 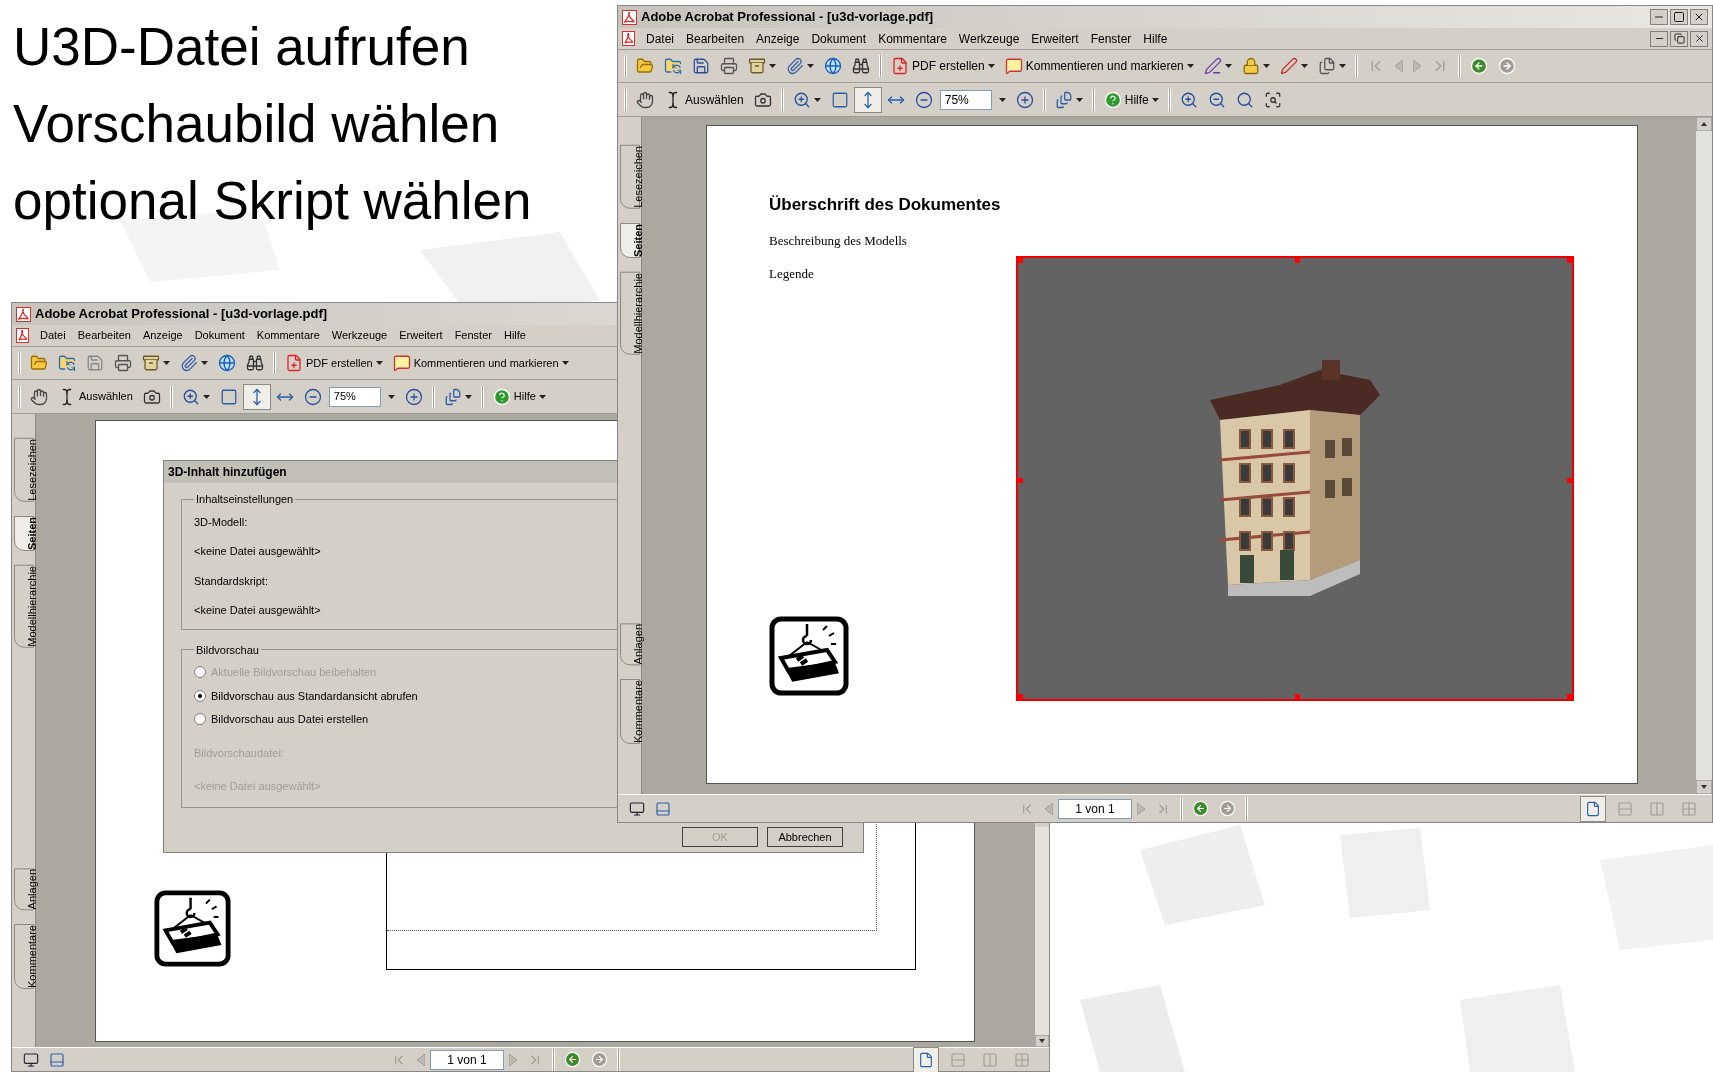 What do you see at coordinates (1212, 66) in the screenshot?
I see `pen-icon` at bounding box center [1212, 66].